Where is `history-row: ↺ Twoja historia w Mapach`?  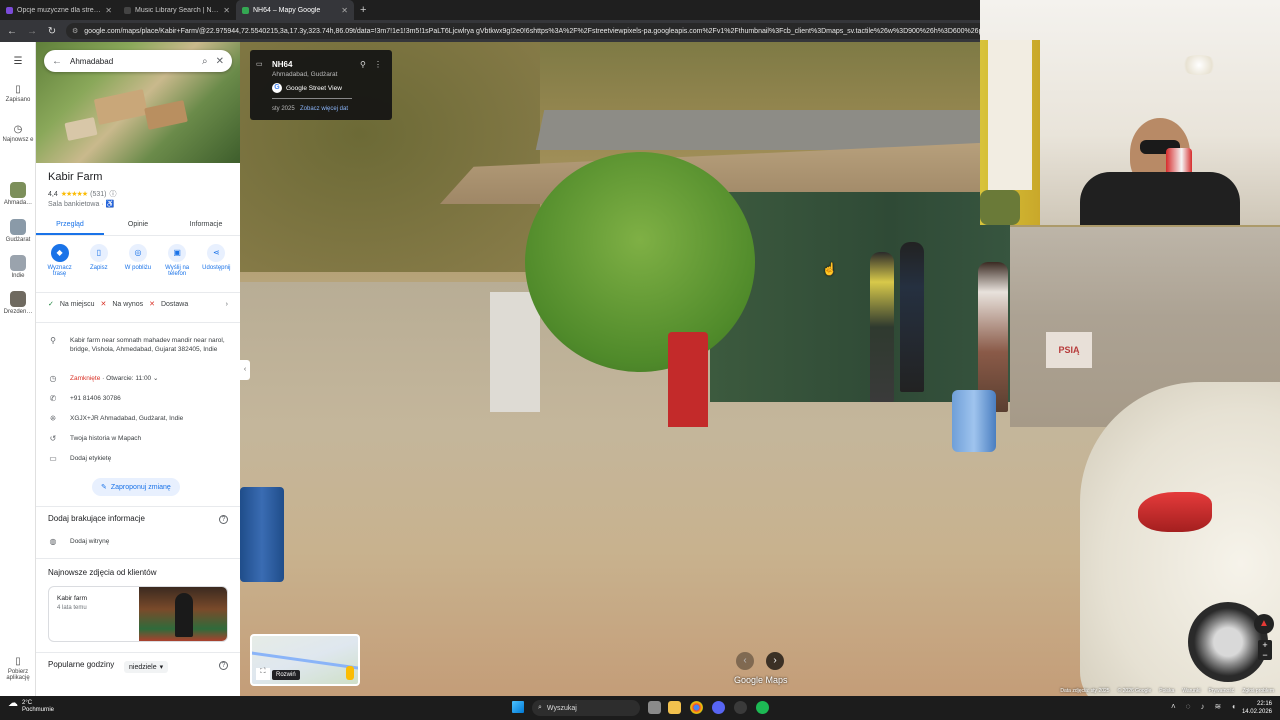 history-row: ↺ Twoja historia w Mapach is located at coordinates (140, 438).